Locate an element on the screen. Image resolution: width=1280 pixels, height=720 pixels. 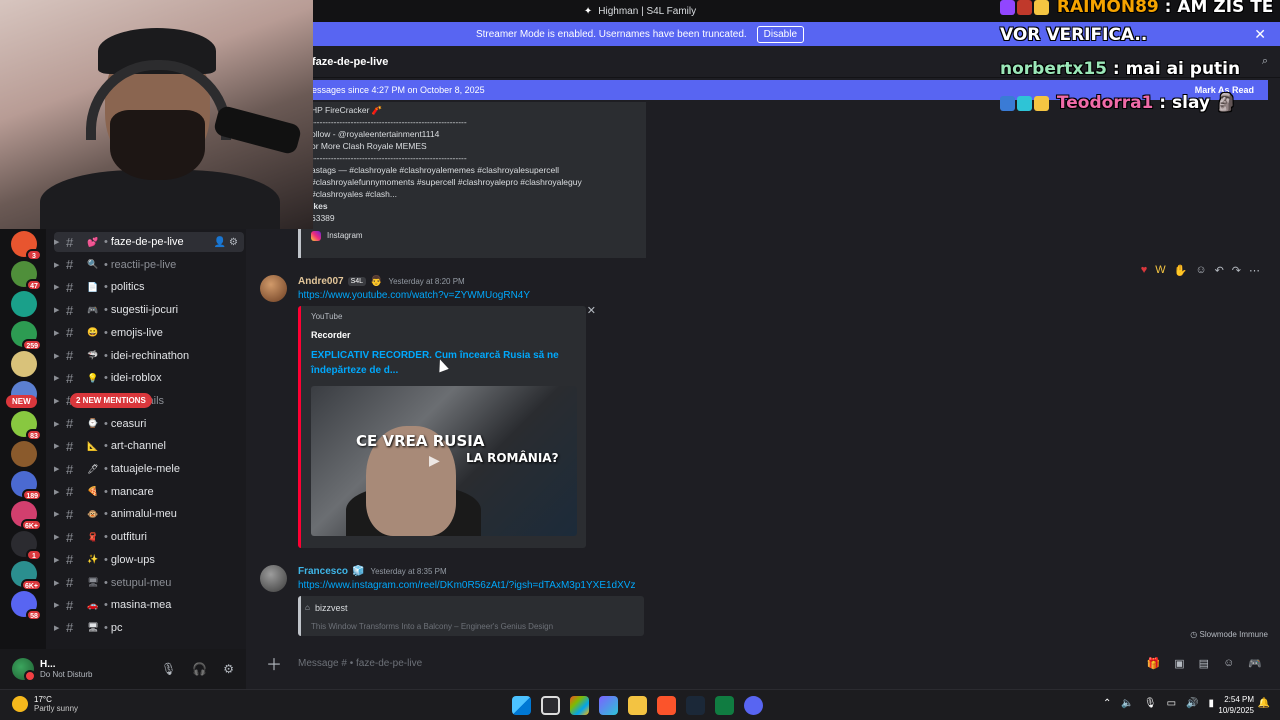
gif-icon: ▣ is located at coordinates (1179, 663).